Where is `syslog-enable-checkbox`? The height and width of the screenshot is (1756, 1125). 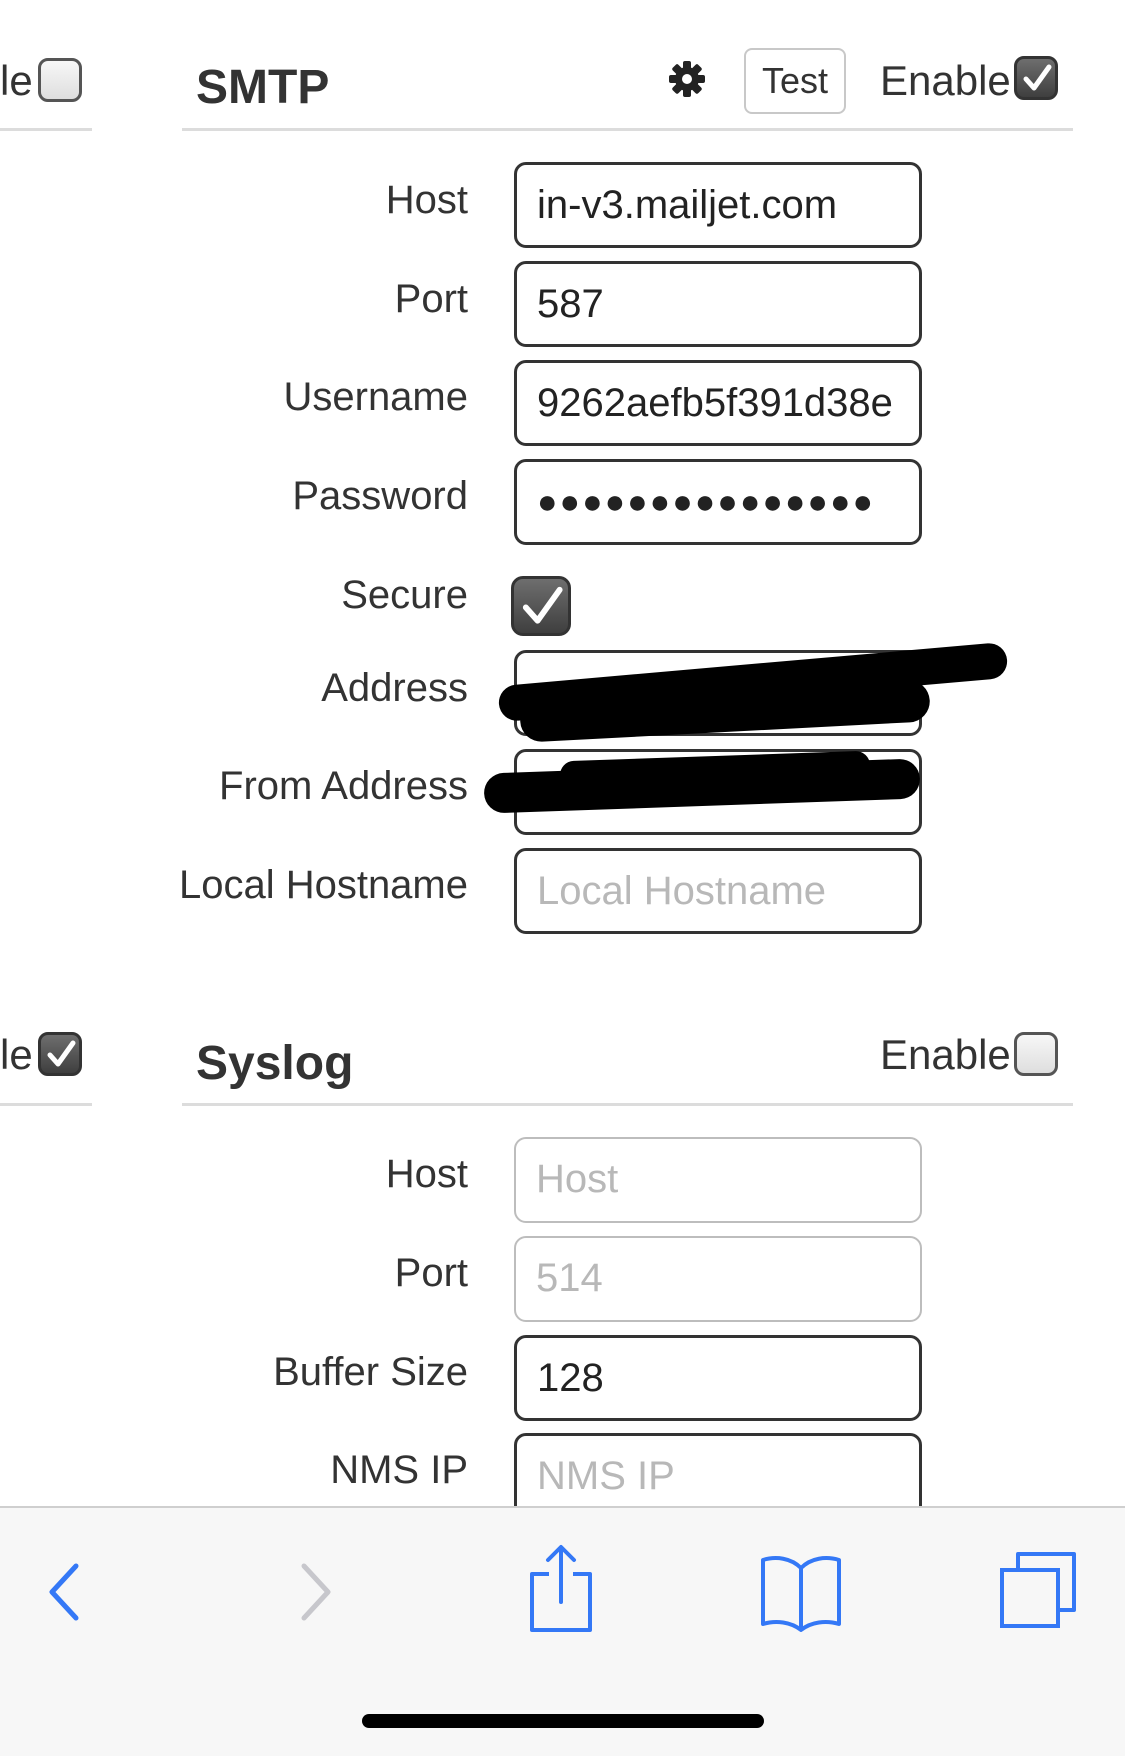 syslog-enable-checkbox is located at coordinates (1036, 1054).